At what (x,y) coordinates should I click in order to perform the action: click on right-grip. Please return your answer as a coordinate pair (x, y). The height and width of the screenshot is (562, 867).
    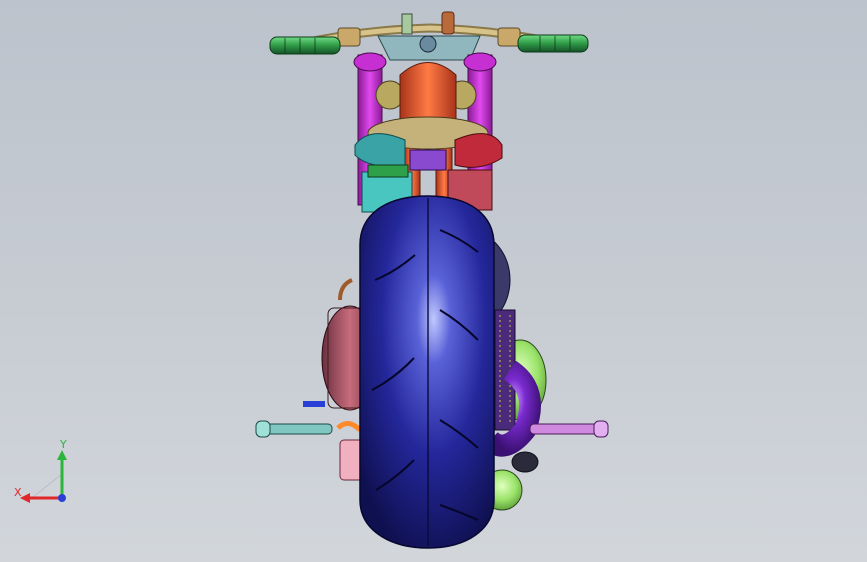
    Looking at the image, I should click on (553, 43).